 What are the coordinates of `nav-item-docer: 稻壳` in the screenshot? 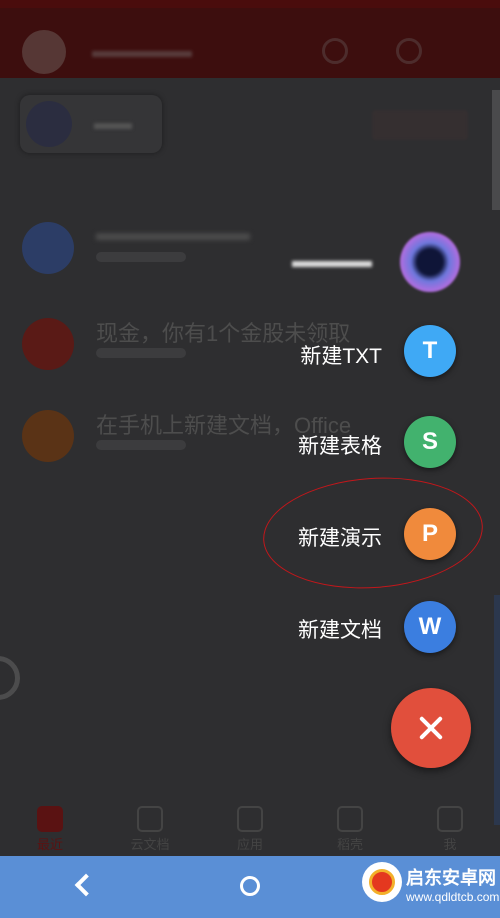 It's located at (350, 829).